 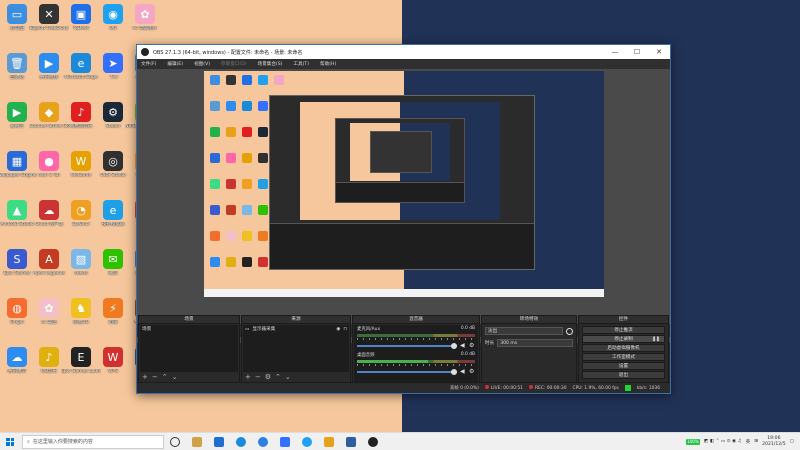 What do you see at coordinates (615, 52) in the screenshot?
I see `minimize-button: —` at bounding box center [615, 52].